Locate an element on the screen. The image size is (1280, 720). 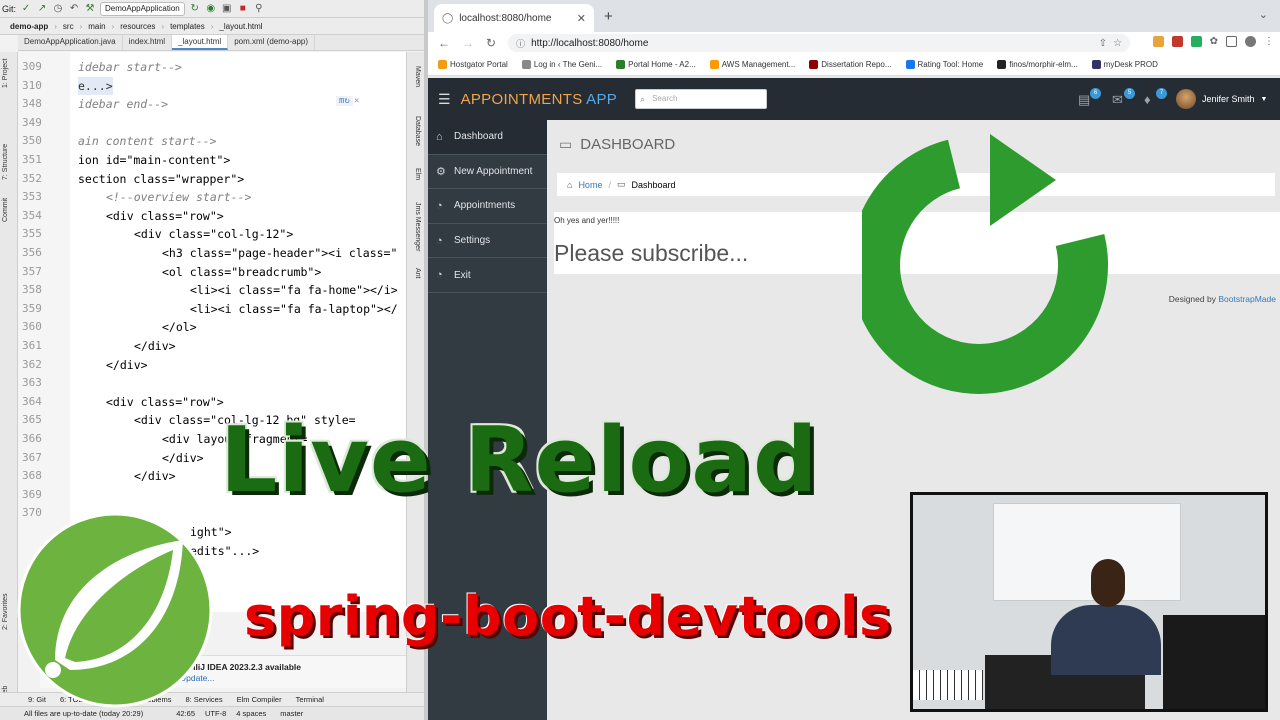
code-line: <div class="col-lg-12"> is located at coordinates (213, 234).